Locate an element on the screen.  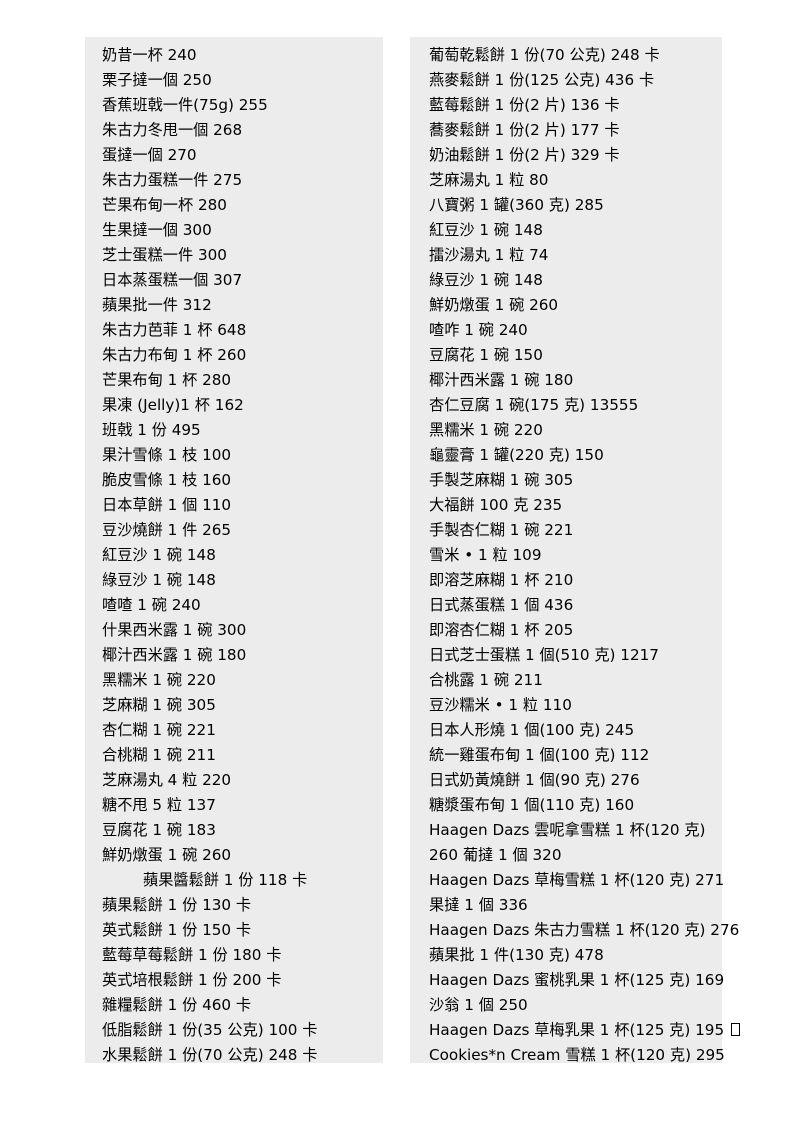
food-item-line: 朱古力蛋糕一件 275 is located at coordinates (172, 180).